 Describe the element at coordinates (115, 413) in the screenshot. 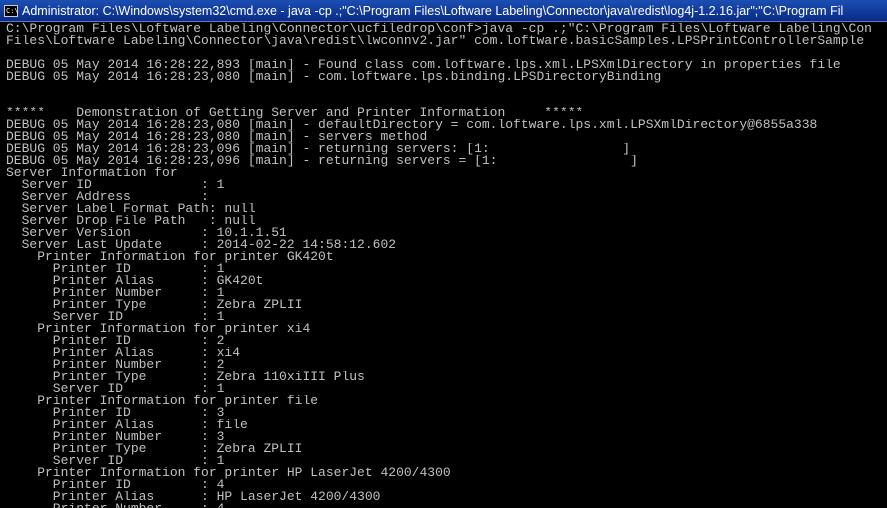

I see `console-line: Printer ID : 3` at that location.